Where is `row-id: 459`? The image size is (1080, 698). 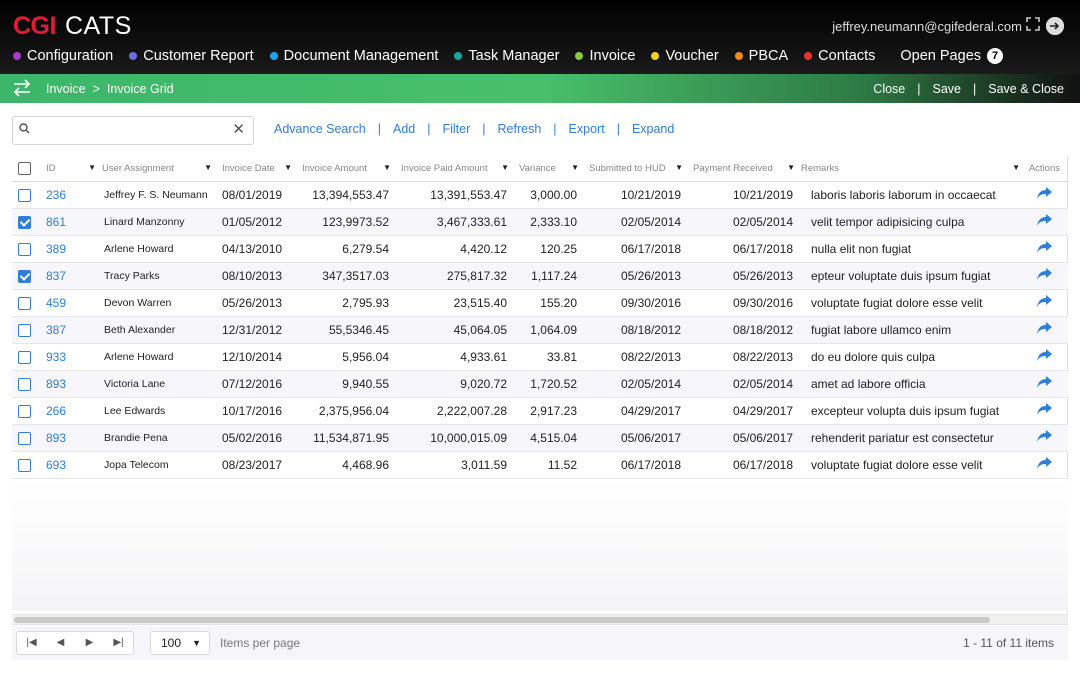
row-id: 459 is located at coordinates (71, 303).